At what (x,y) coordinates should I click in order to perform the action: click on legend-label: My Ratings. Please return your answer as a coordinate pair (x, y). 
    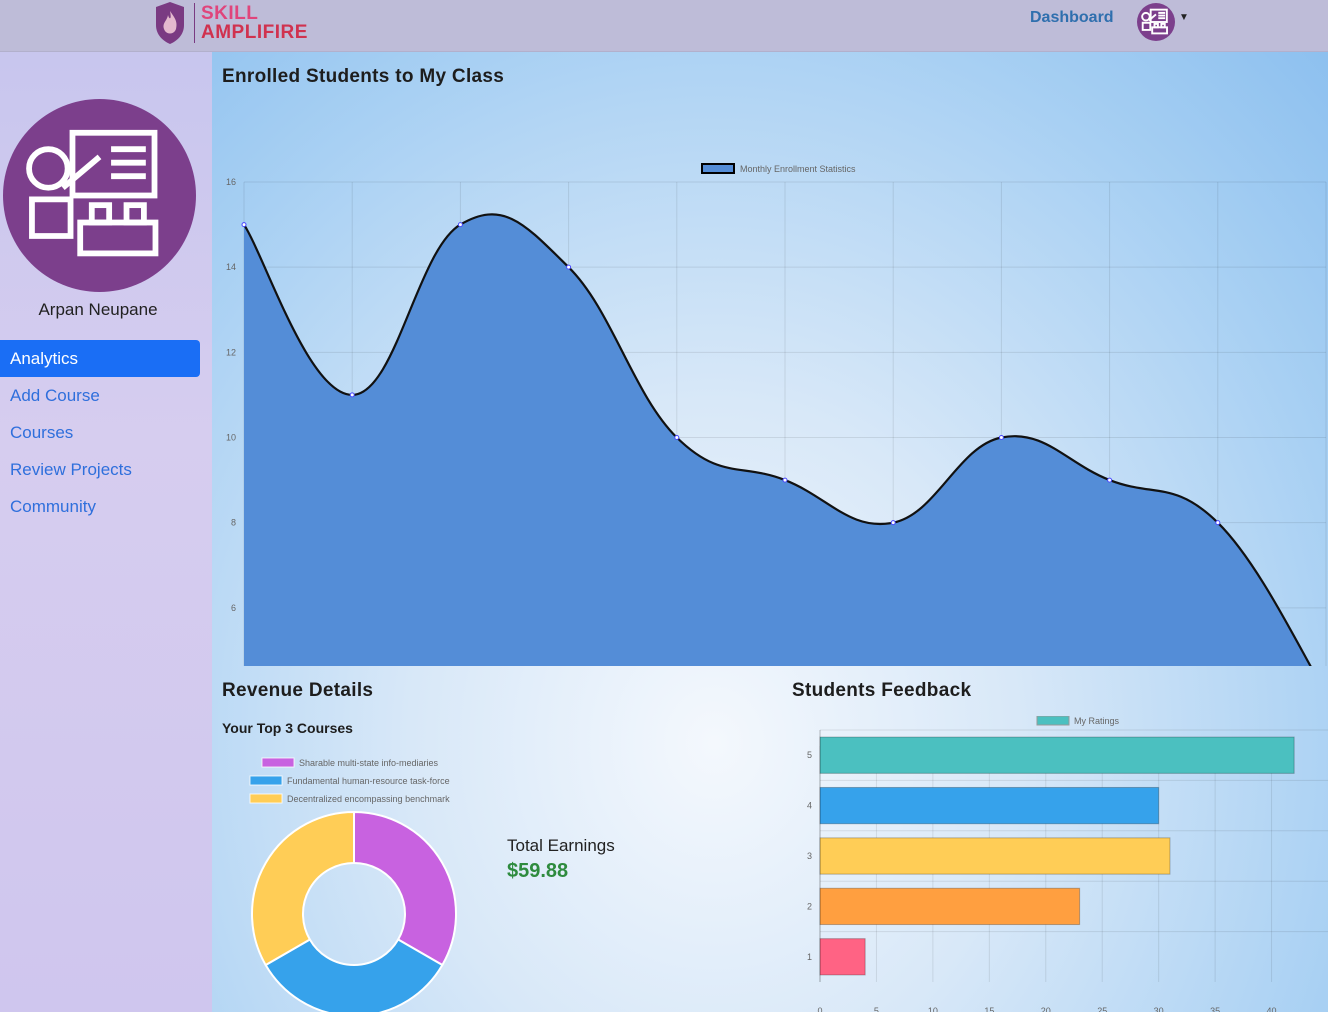
    Looking at the image, I should click on (1097, 721).